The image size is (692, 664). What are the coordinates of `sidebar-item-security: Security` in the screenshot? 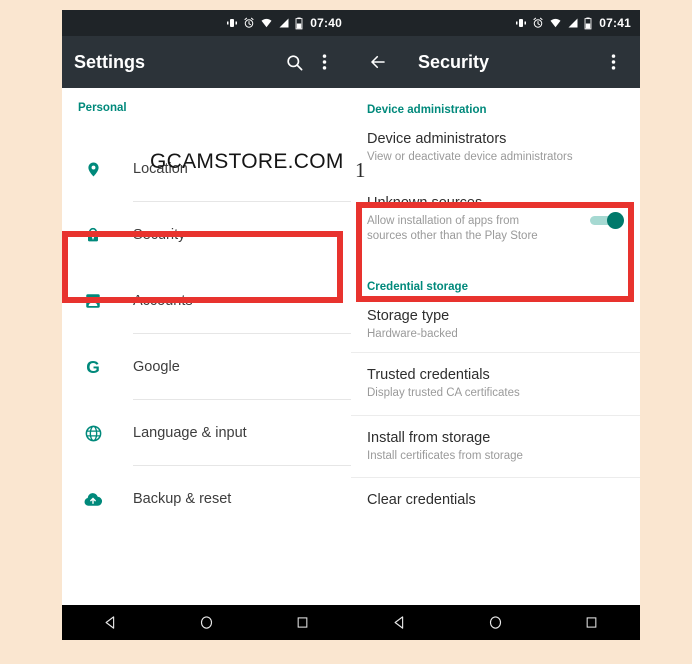 It's located at (206, 235).